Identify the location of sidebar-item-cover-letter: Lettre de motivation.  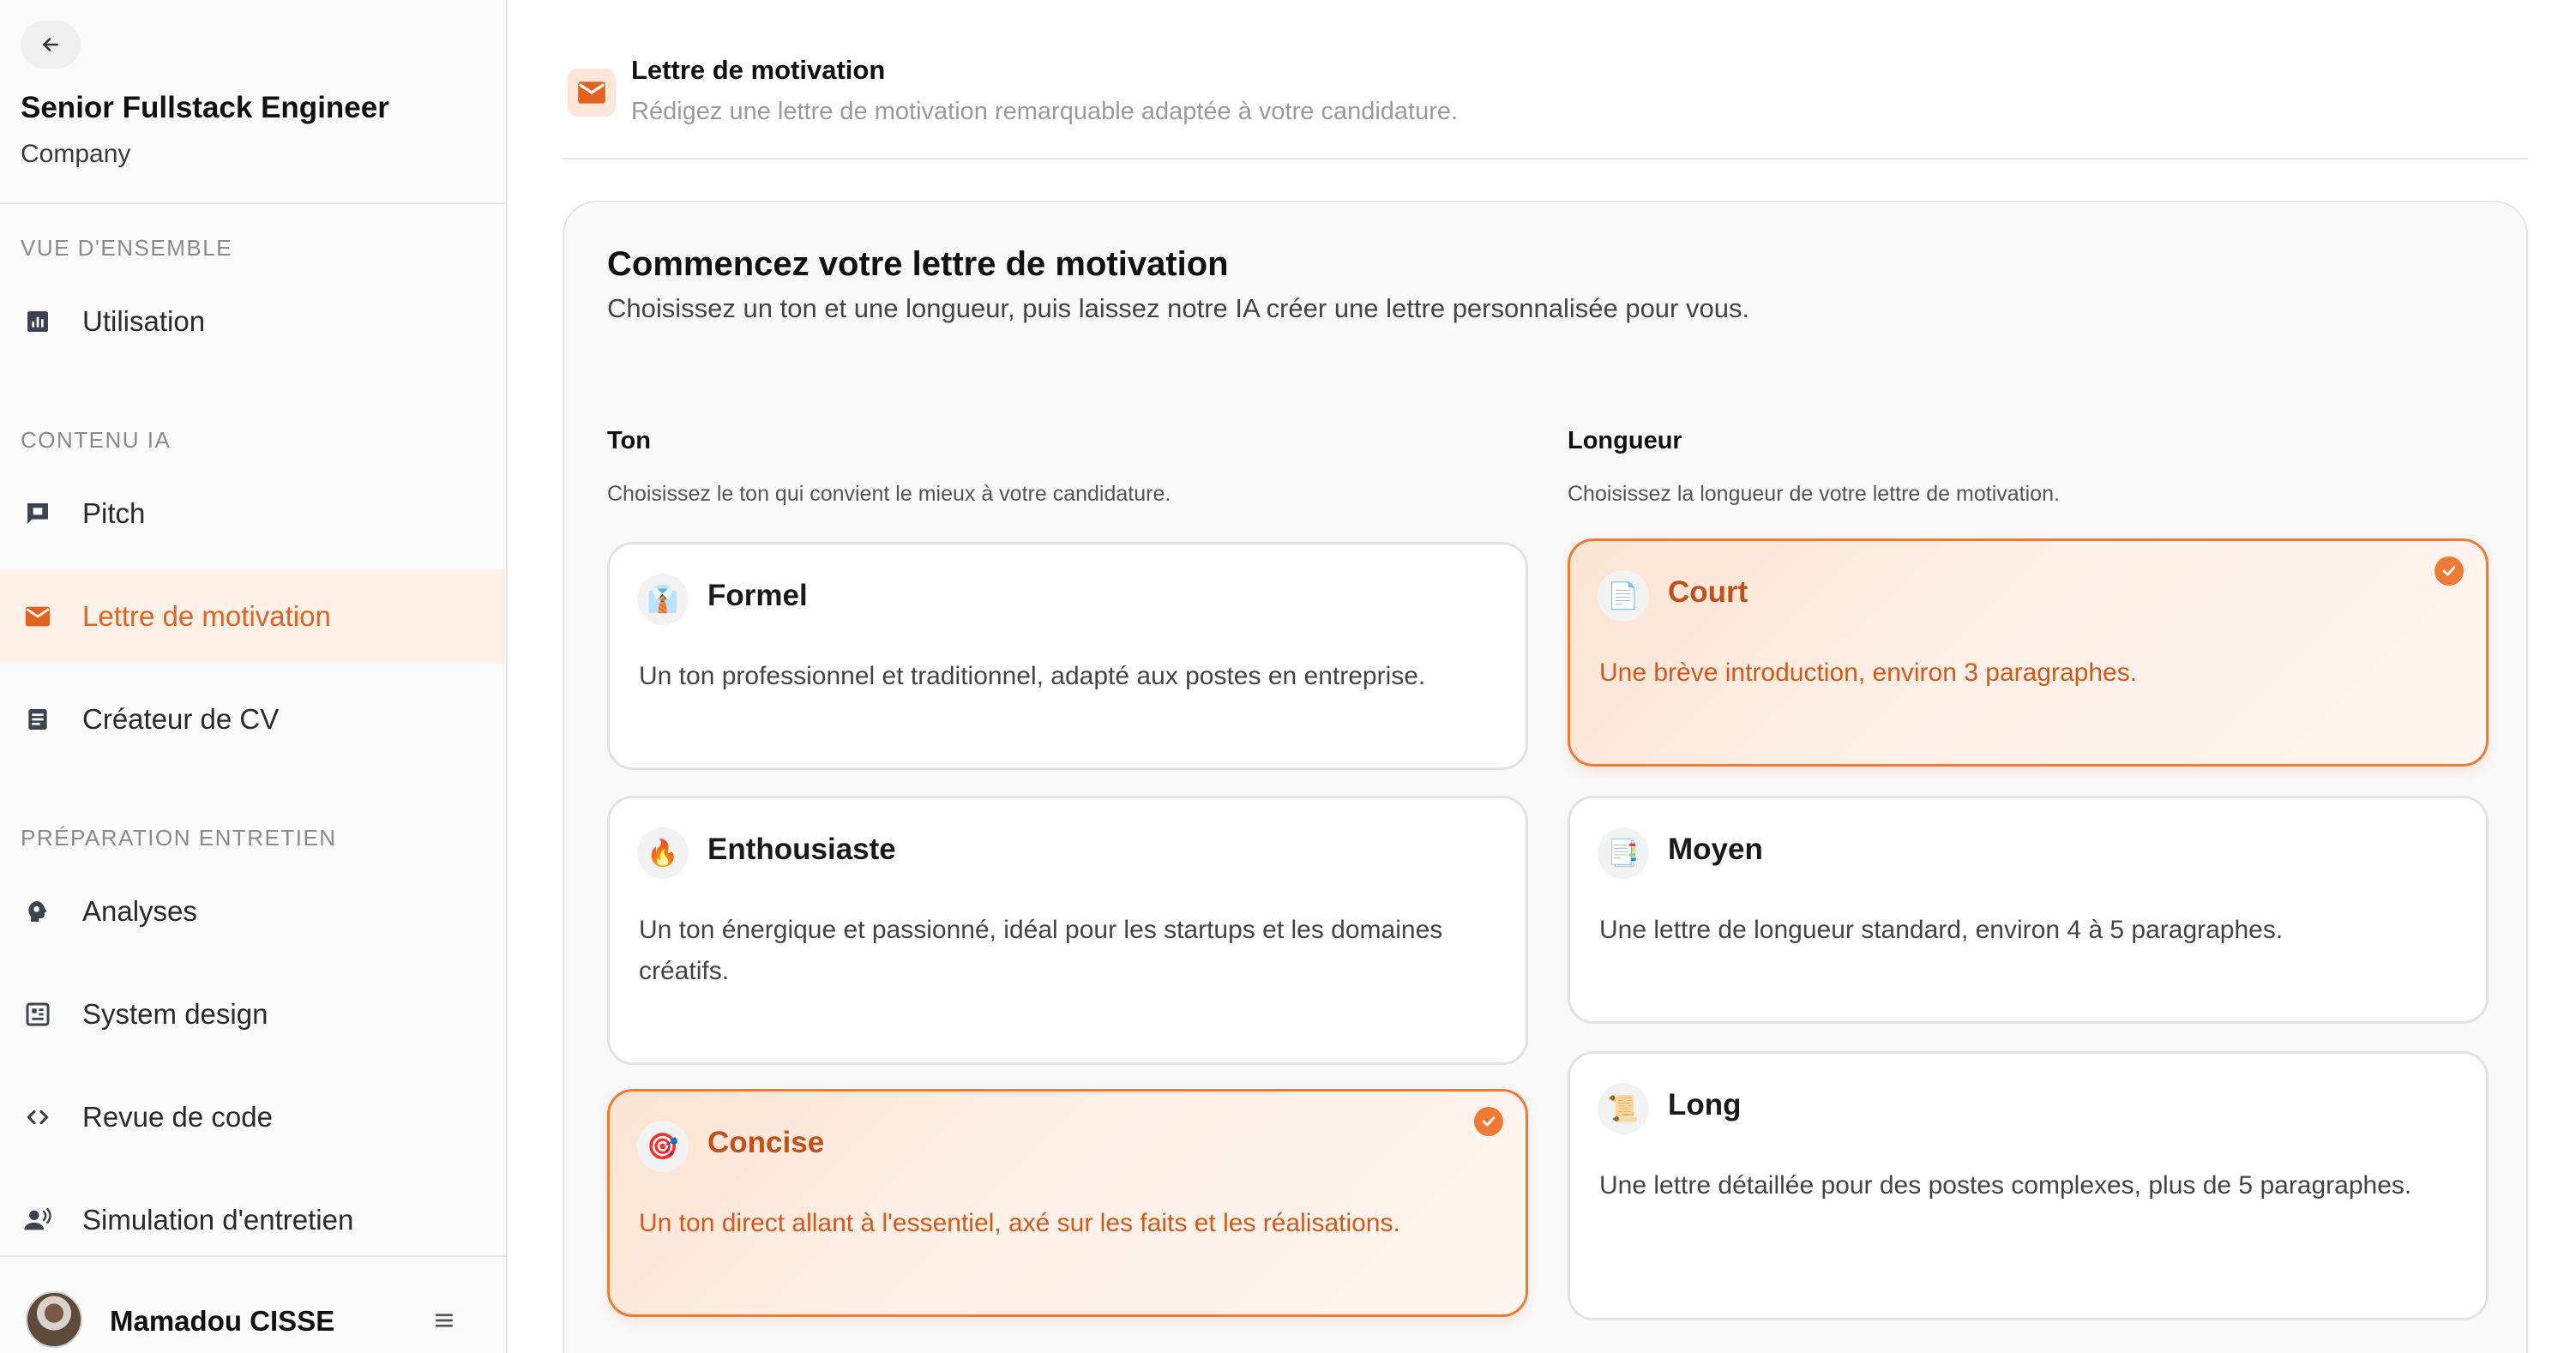
(253, 616).